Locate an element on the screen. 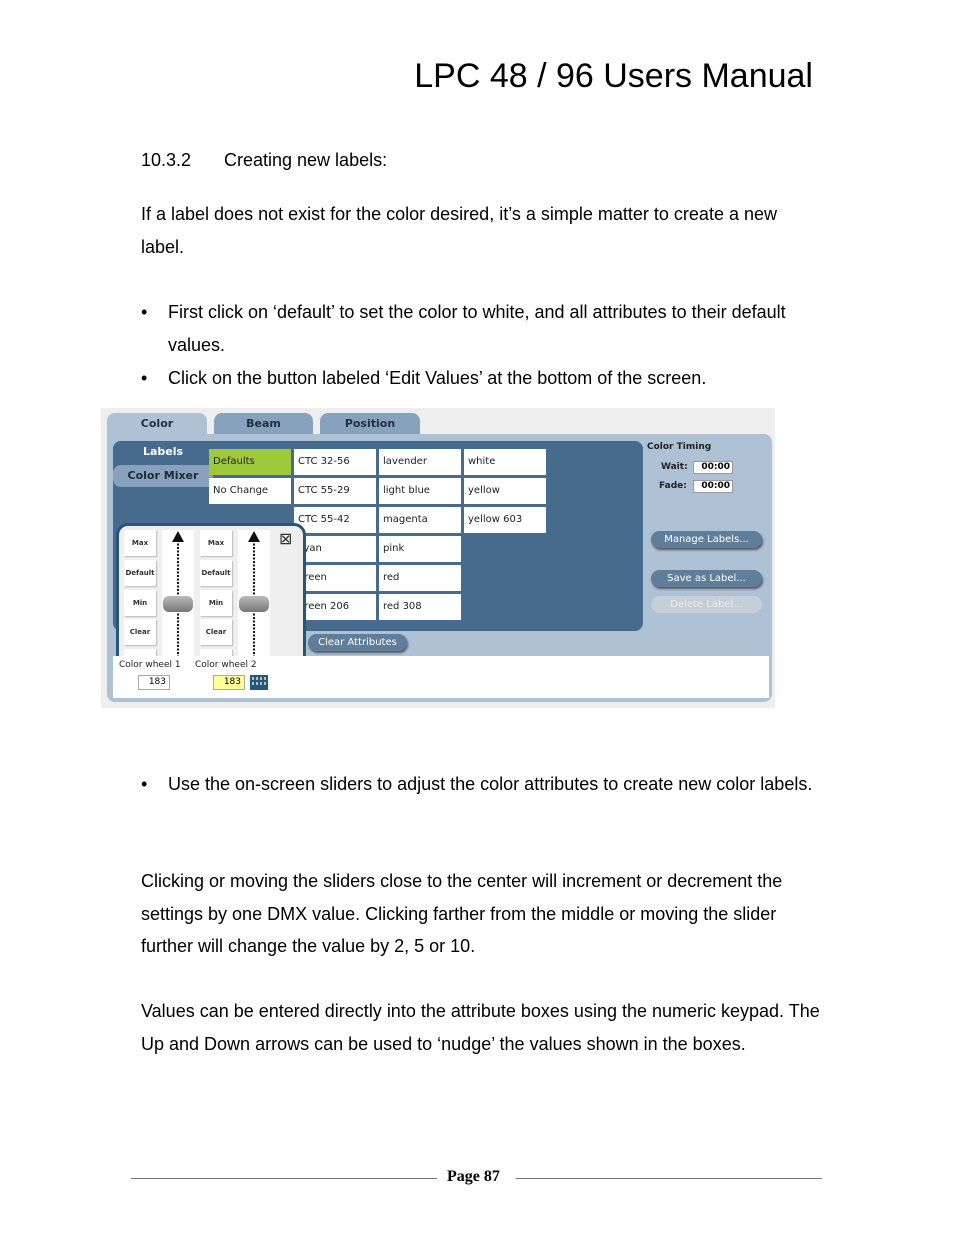 This screenshot has height=1235, width=954. clear-attributes-button: Clear Attributes is located at coordinates (357, 642).